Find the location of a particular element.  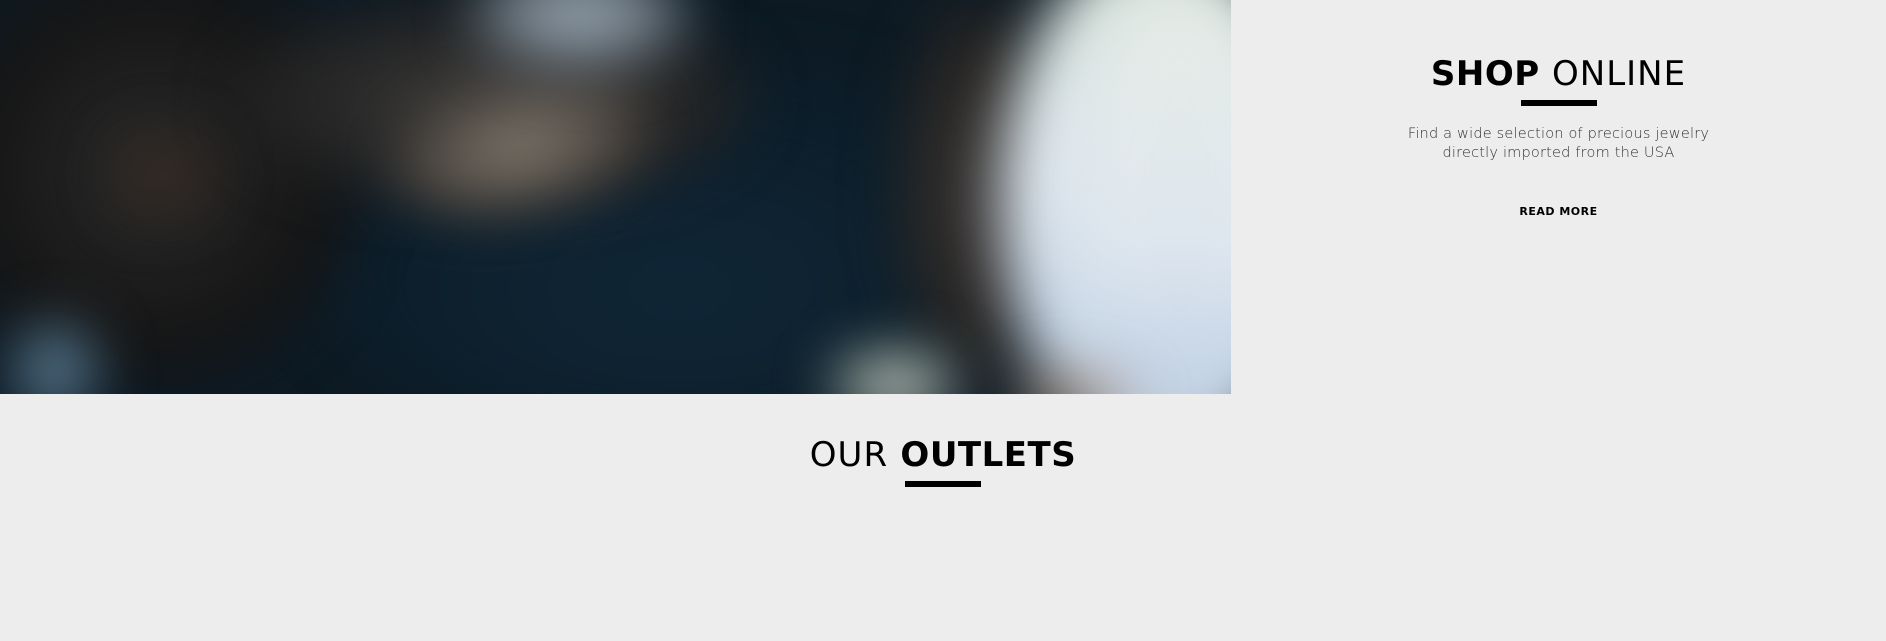

read-more-link: READ MORE is located at coordinates (1558, 211).